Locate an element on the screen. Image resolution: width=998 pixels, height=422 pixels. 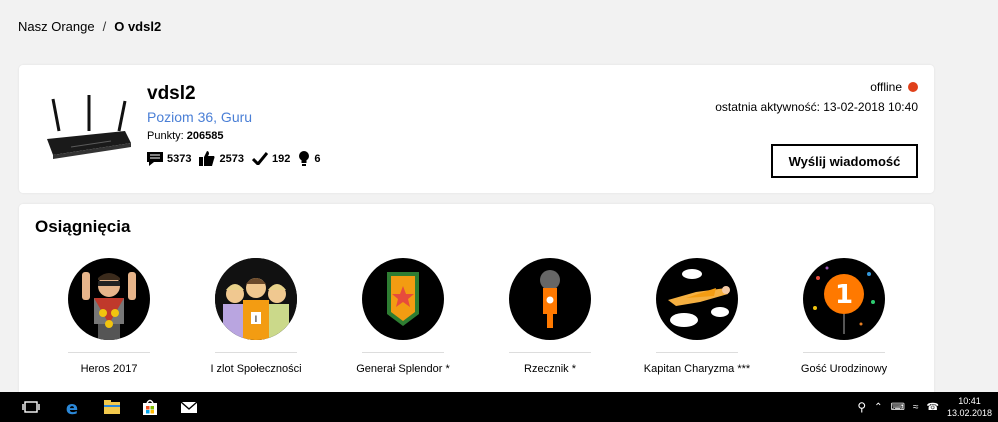
achievements-title: Osiągnięcia is located at coordinates (83, 226).